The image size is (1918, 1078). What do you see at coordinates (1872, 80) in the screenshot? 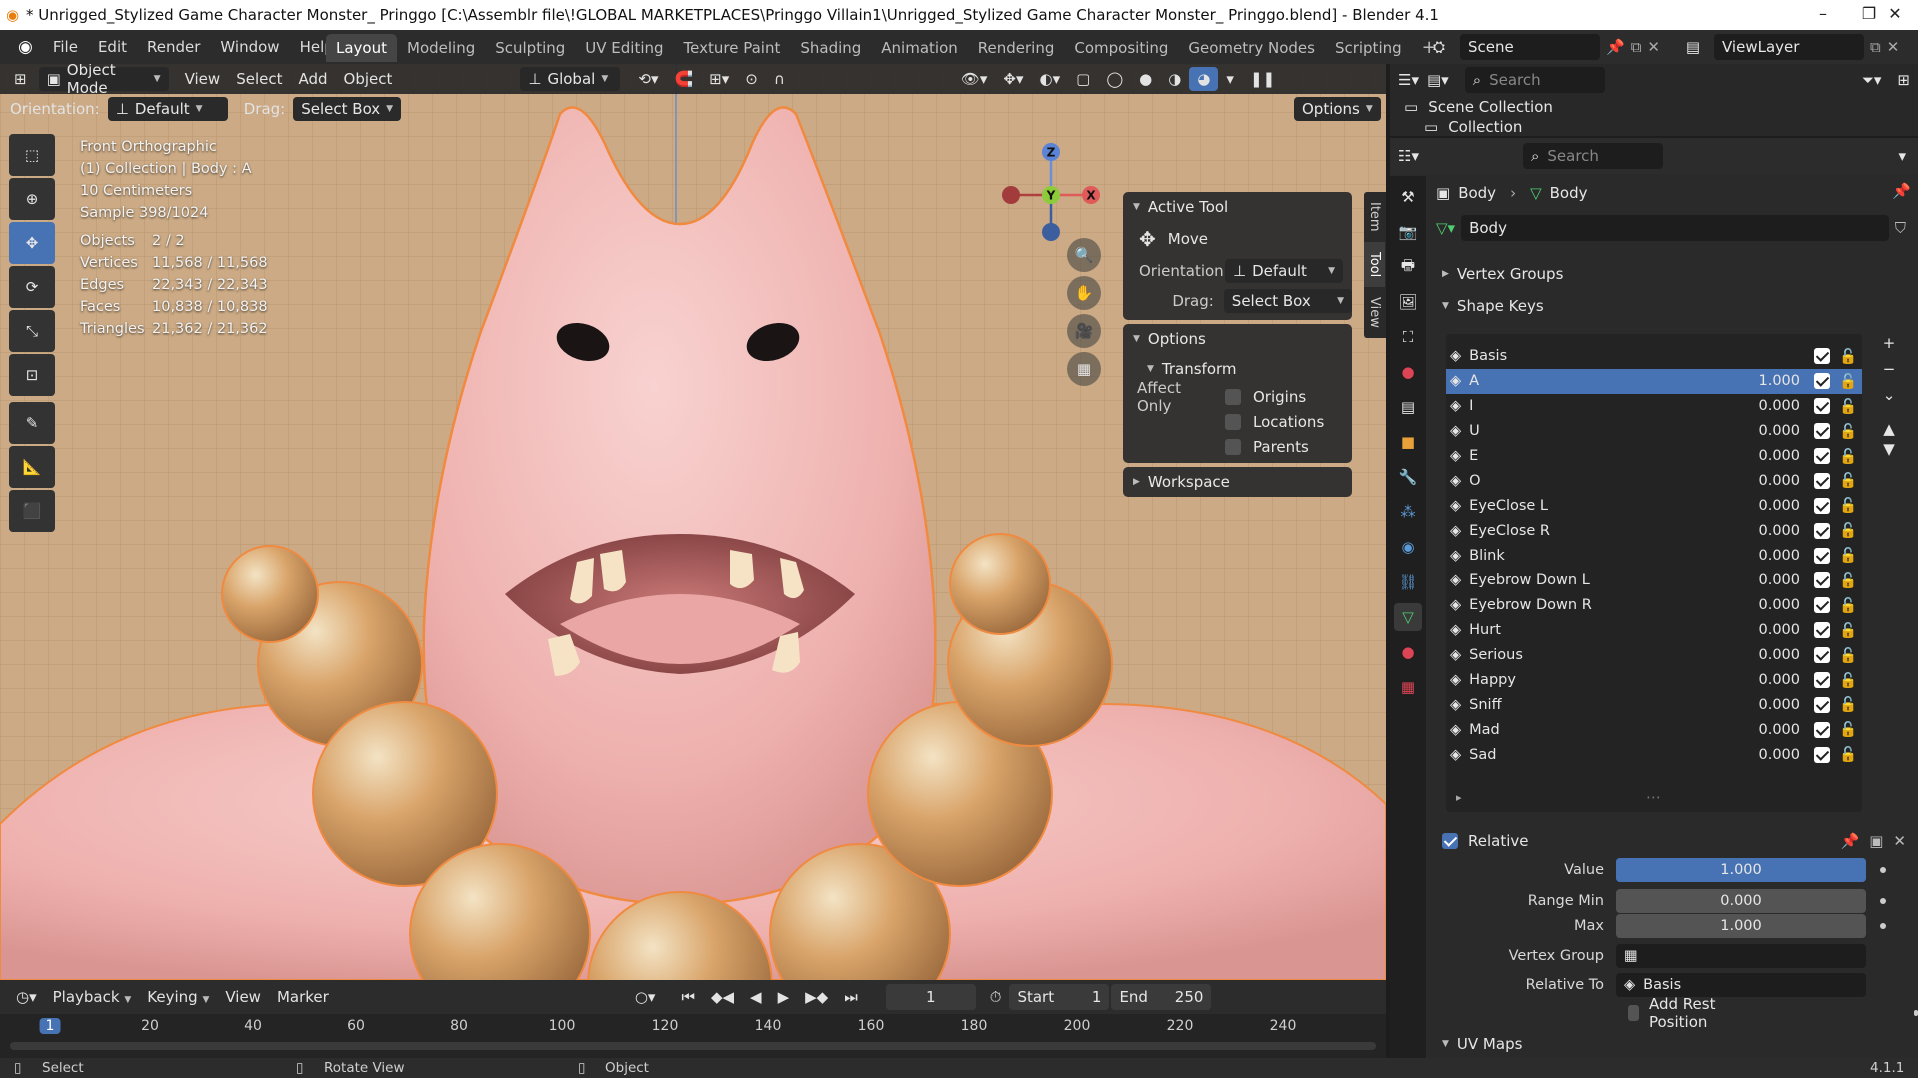
I see `filter-icon: ⏷▾` at bounding box center [1872, 80].